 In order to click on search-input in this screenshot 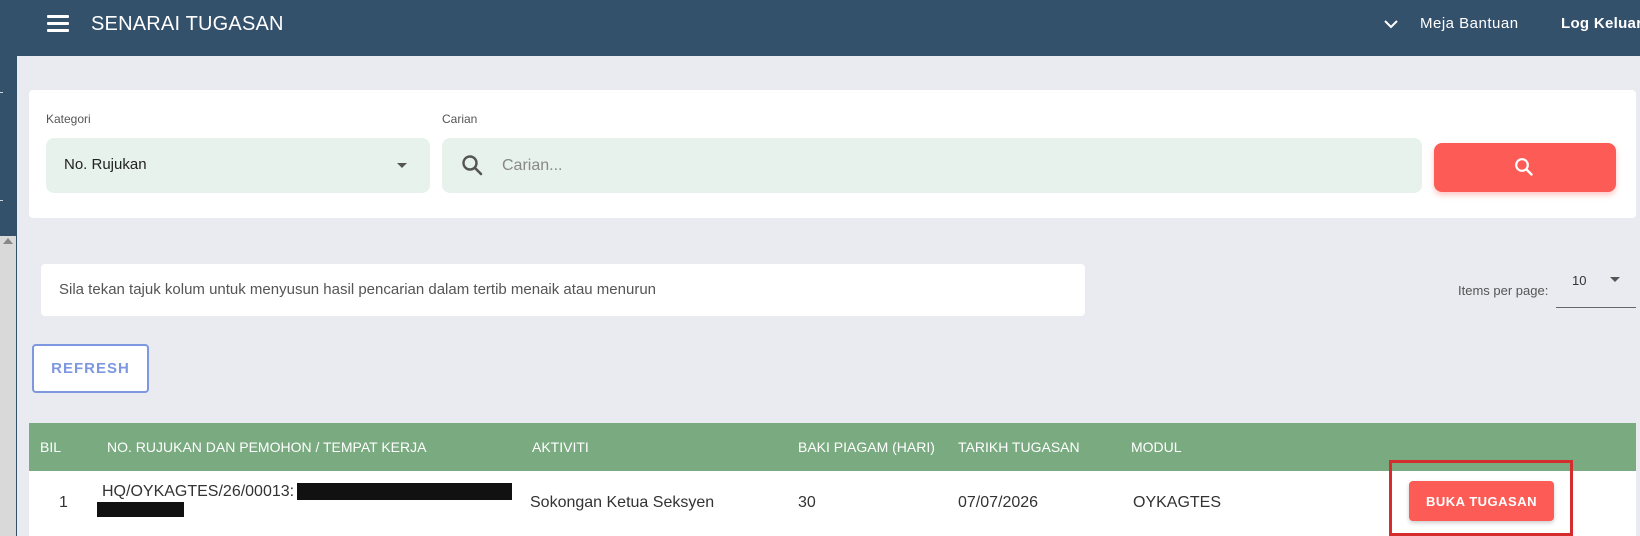, I will do `click(952, 165)`.